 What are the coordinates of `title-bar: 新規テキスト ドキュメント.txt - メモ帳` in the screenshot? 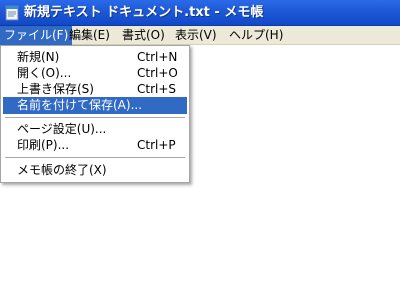 It's located at (200, 13).